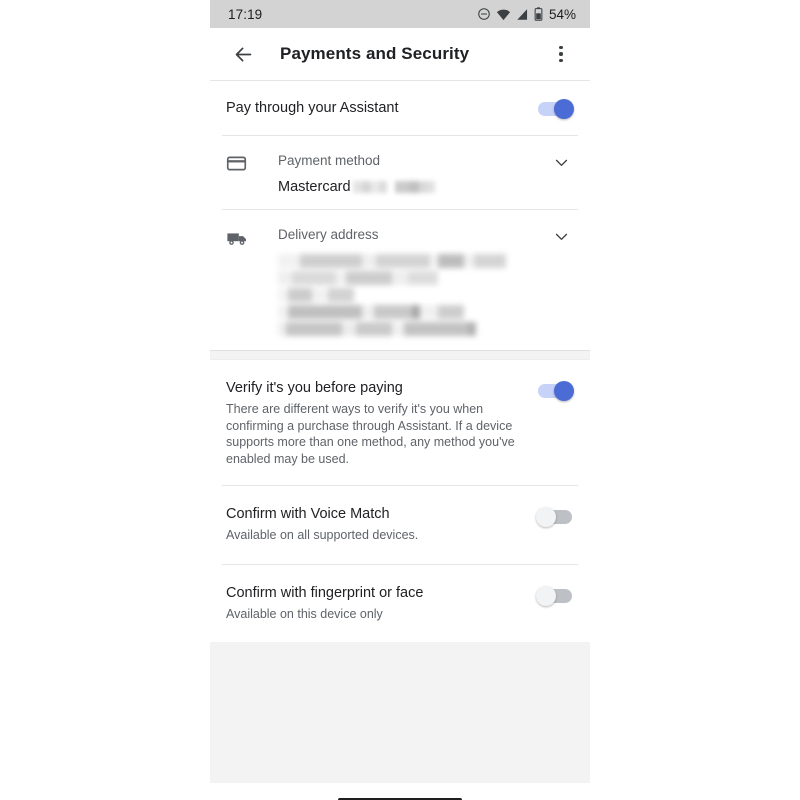 This screenshot has height=800, width=800. What do you see at coordinates (522, 14) in the screenshot?
I see `cell-signal-icon` at bounding box center [522, 14].